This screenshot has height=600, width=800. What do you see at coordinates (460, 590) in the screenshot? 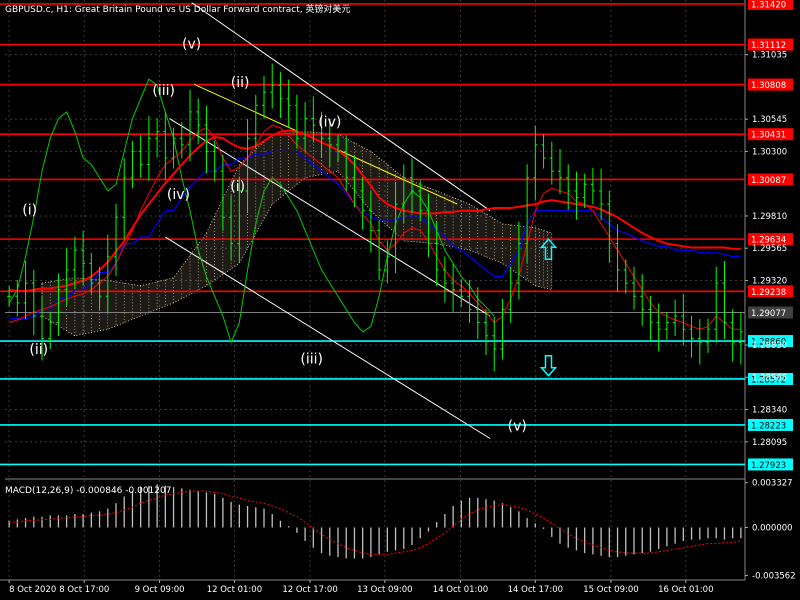
I see `time-tick-label: 14 Oct 01:00` at bounding box center [460, 590].